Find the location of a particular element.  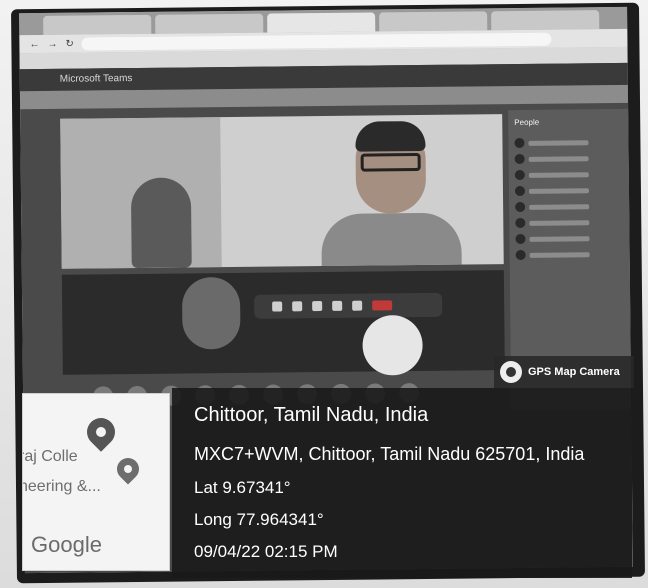

back-icon: ← is located at coordinates (34, 43).